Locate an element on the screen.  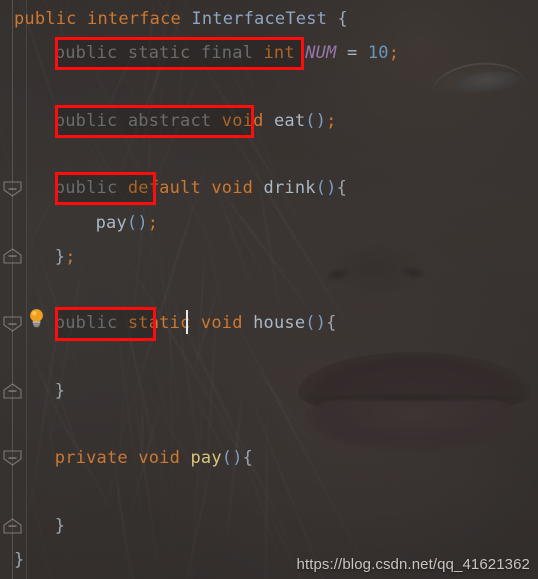
code-token: eat is located at coordinates (289, 121).